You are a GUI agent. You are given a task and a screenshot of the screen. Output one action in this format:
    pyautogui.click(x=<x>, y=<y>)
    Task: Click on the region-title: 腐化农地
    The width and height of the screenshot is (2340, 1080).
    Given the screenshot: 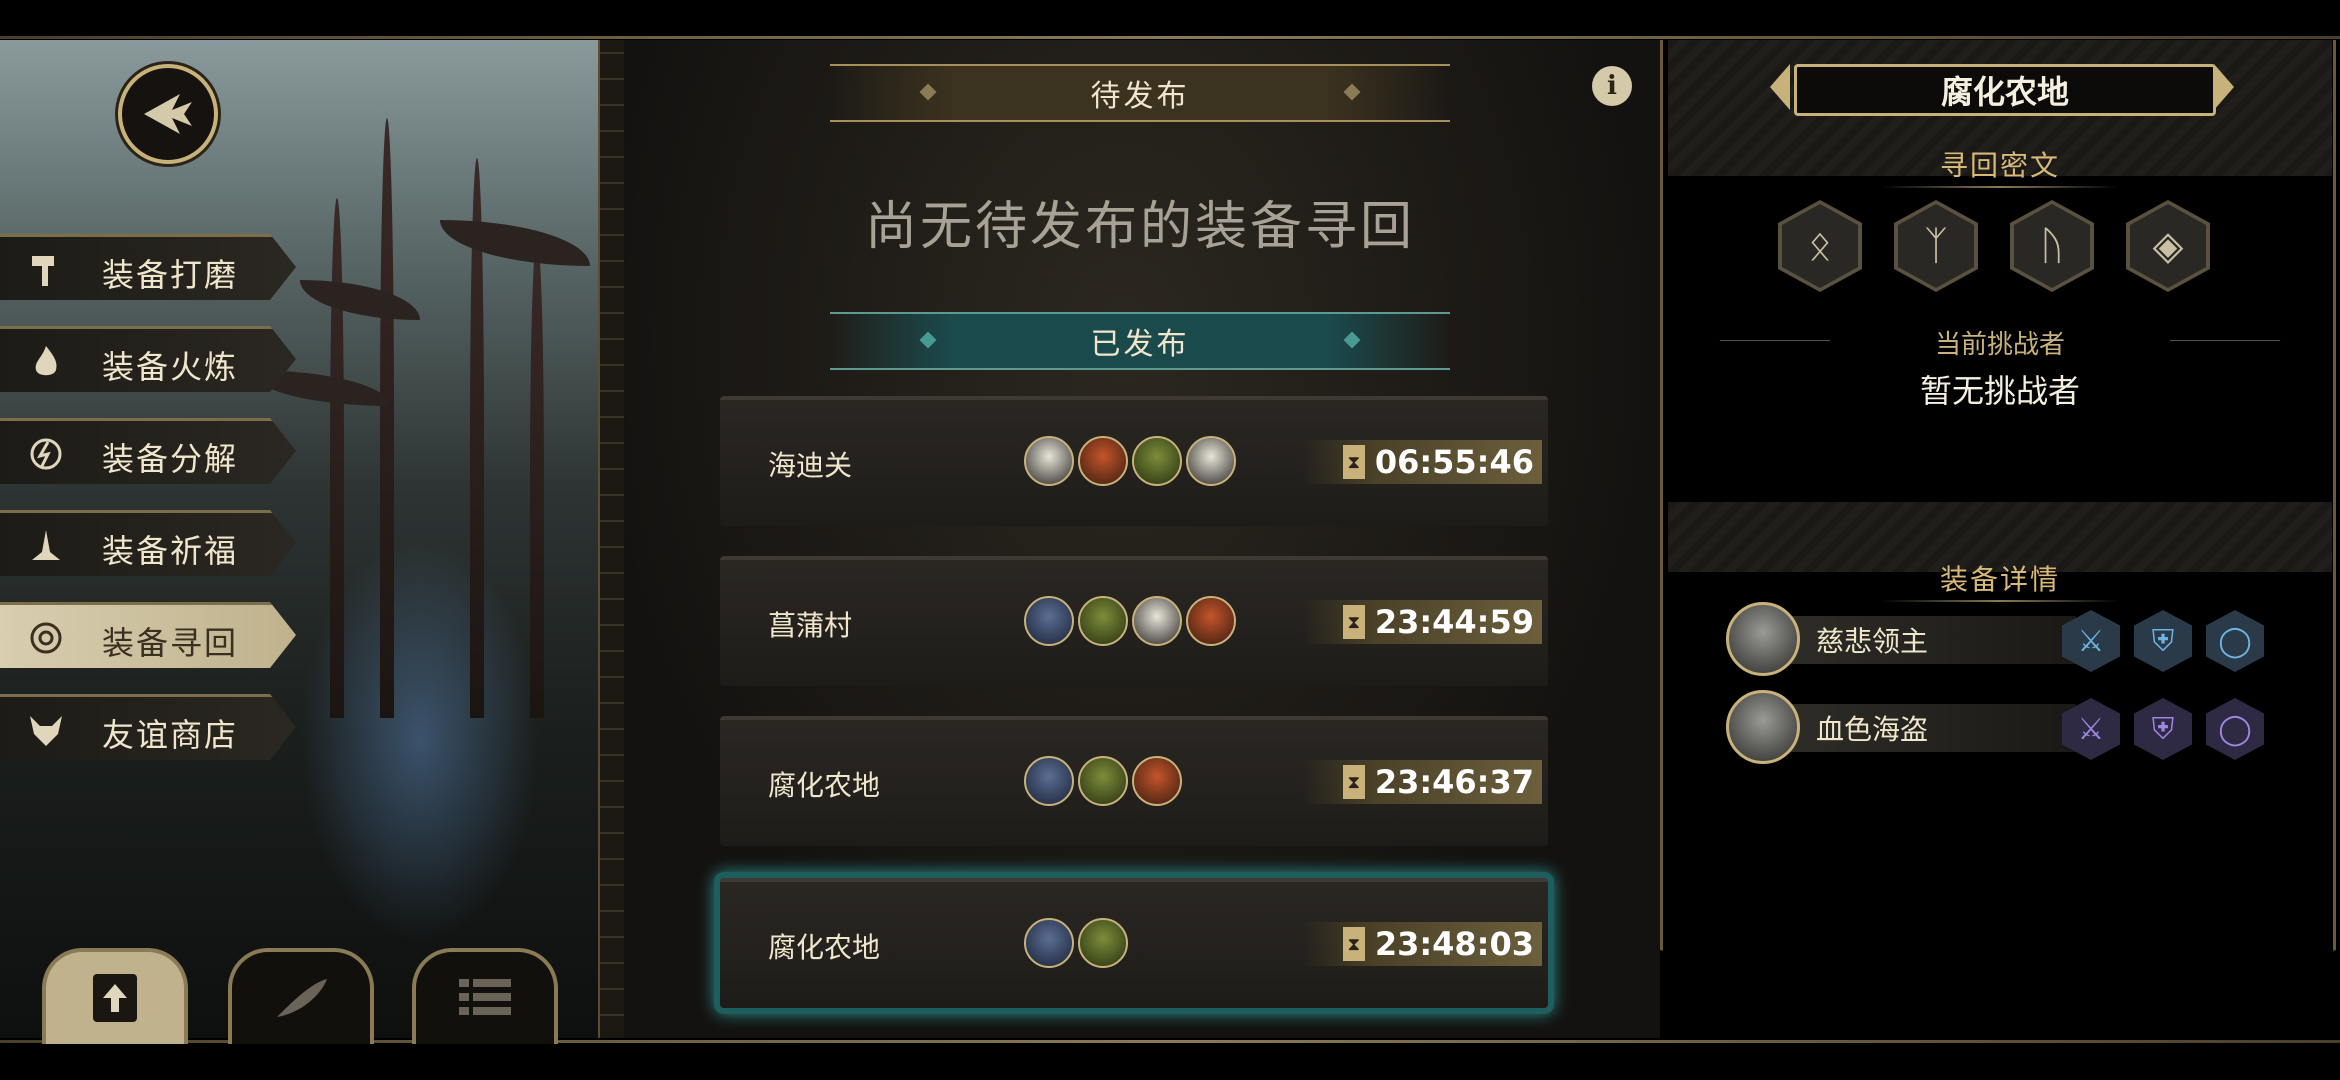 What is the action you would take?
    pyautogui.click(x=2005, y=90)
    